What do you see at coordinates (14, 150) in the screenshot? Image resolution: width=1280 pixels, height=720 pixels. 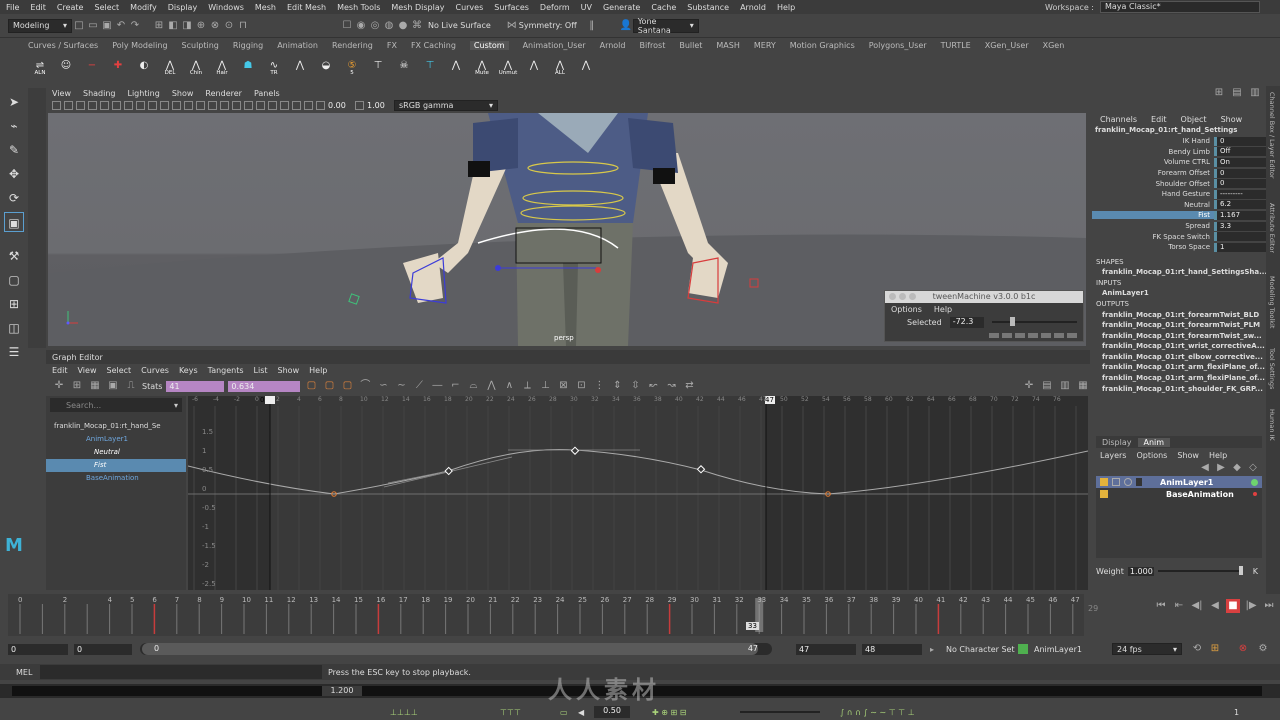 I see `paint-select-icon: ✎` at bounding box center [14, 150].